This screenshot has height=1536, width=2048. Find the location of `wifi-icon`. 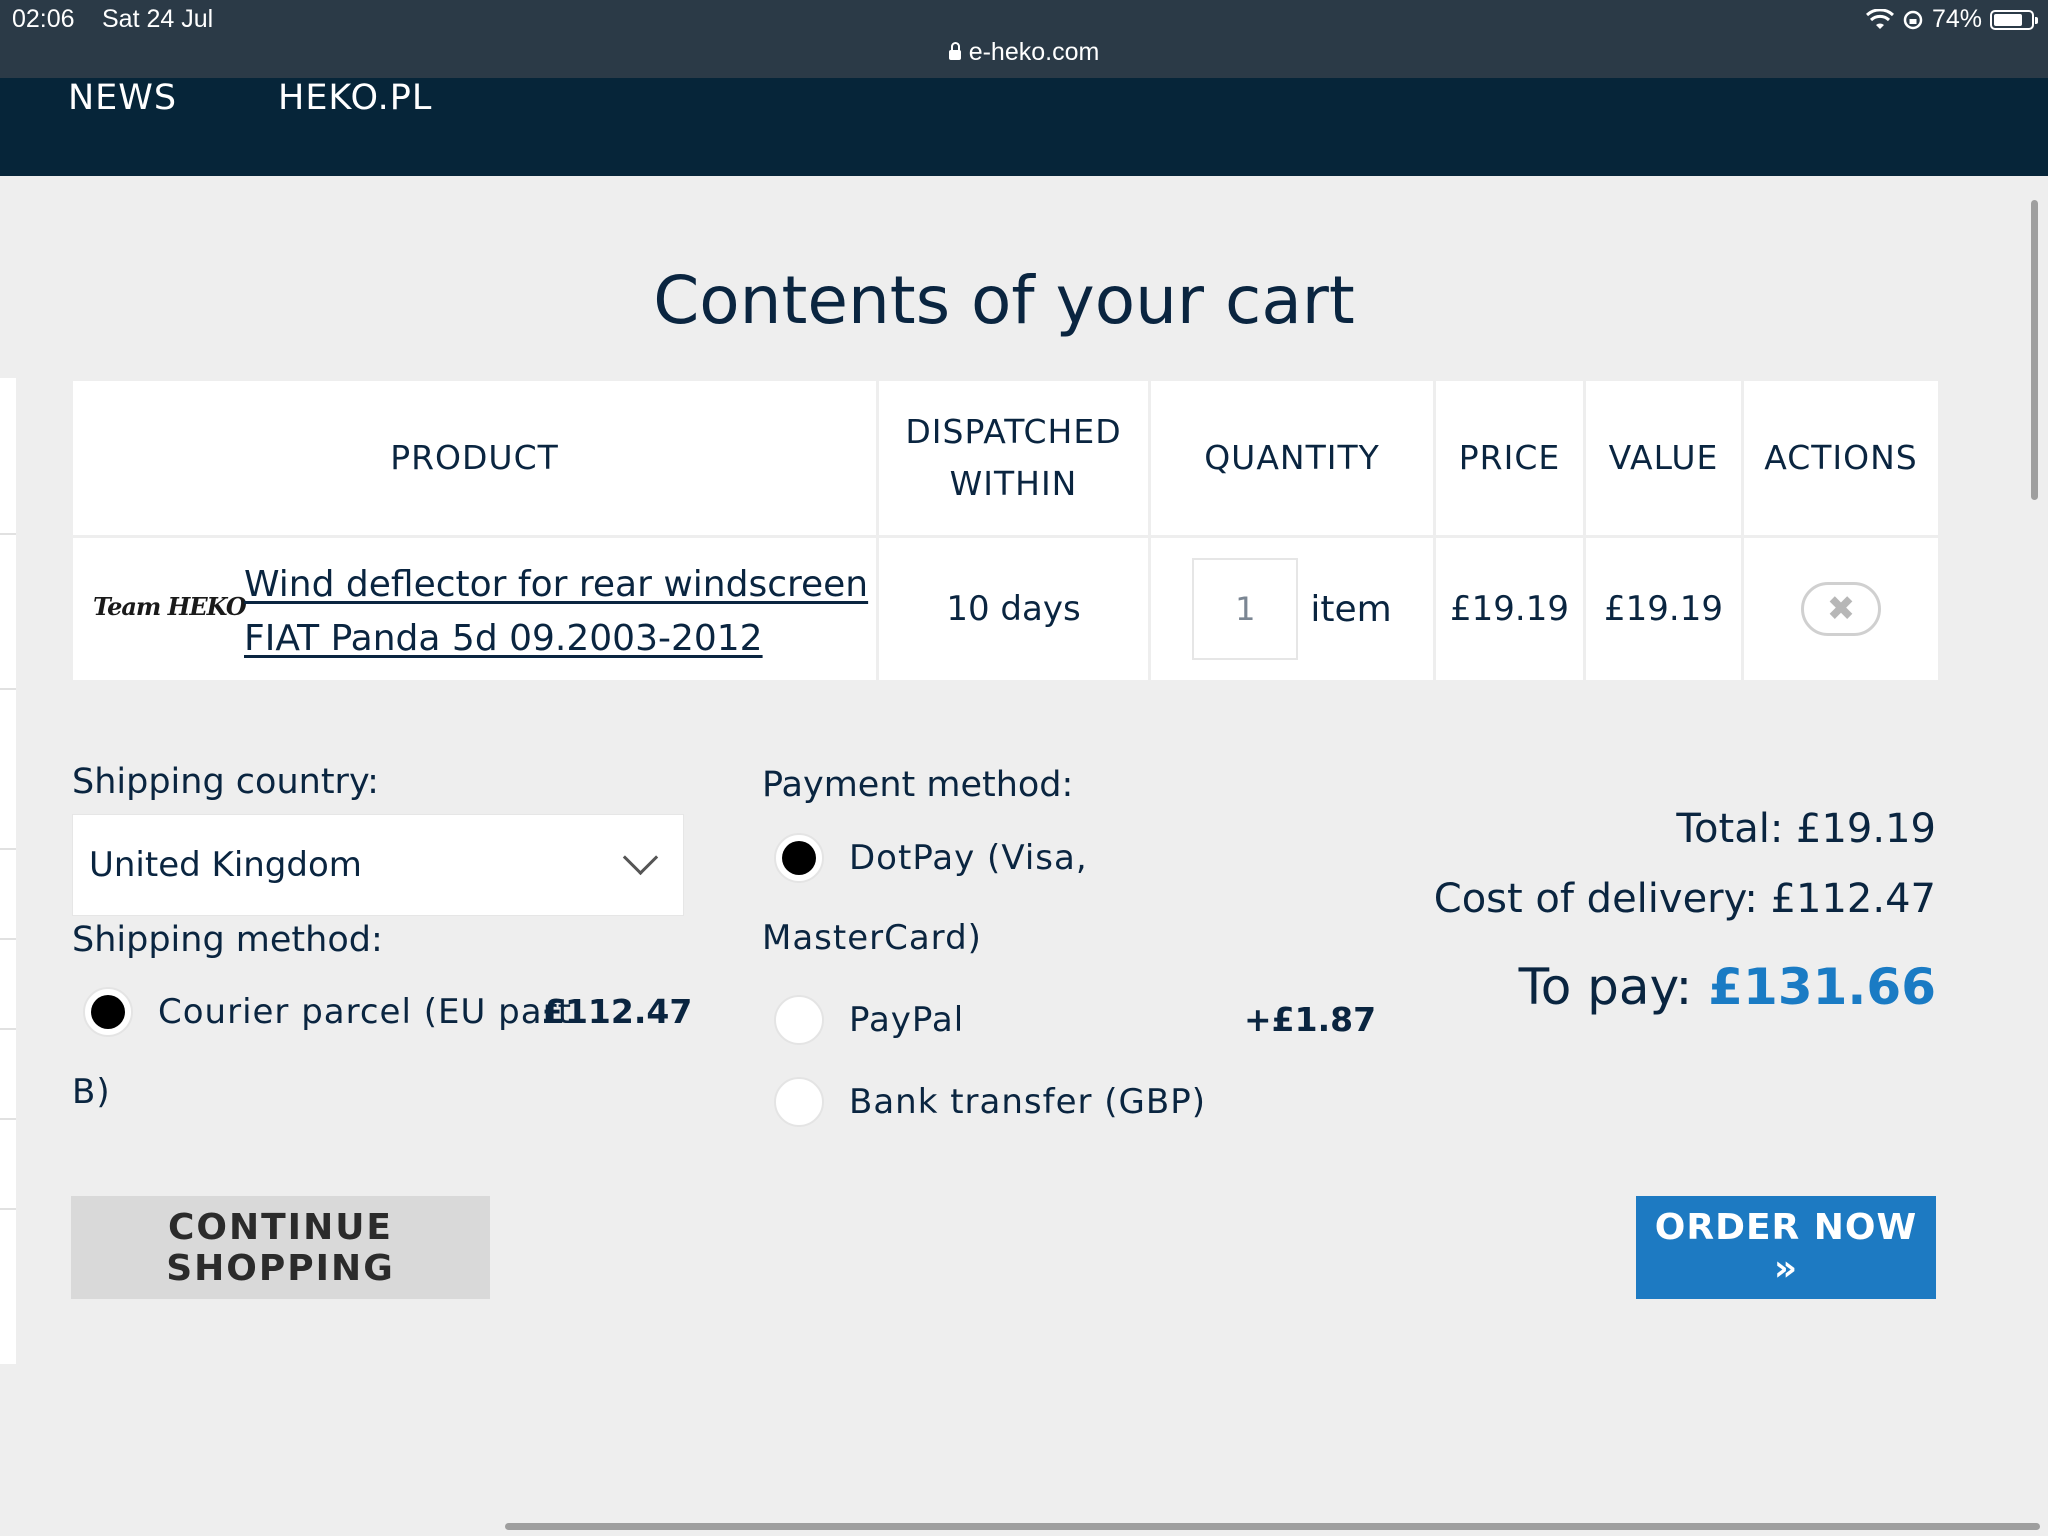

wifi-icon is located at coordinates (1879, 18).